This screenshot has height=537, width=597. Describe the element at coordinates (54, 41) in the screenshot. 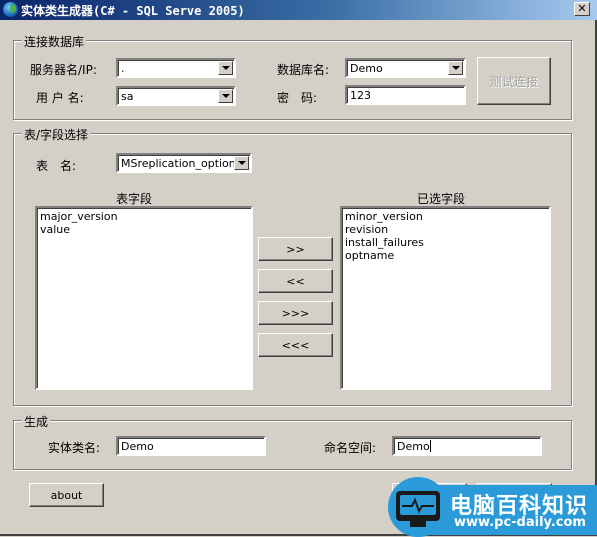

I see `connection-group-legend: 连接数据库` at that location.